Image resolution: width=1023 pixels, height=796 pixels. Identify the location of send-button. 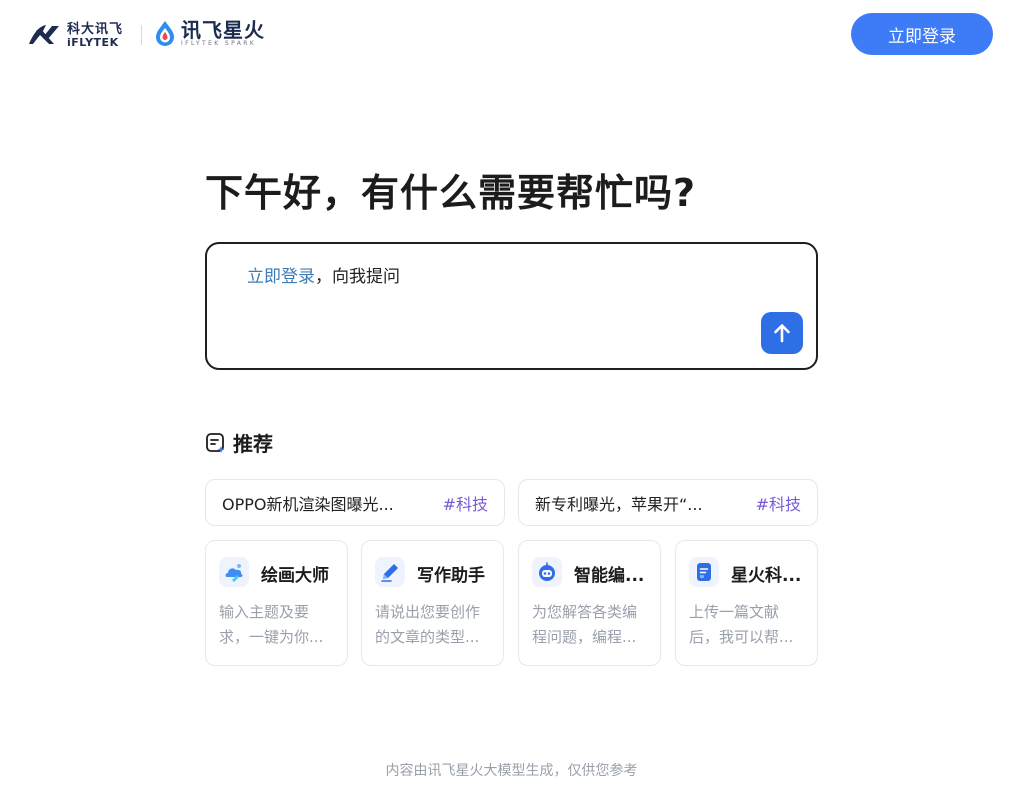
(782, 333).